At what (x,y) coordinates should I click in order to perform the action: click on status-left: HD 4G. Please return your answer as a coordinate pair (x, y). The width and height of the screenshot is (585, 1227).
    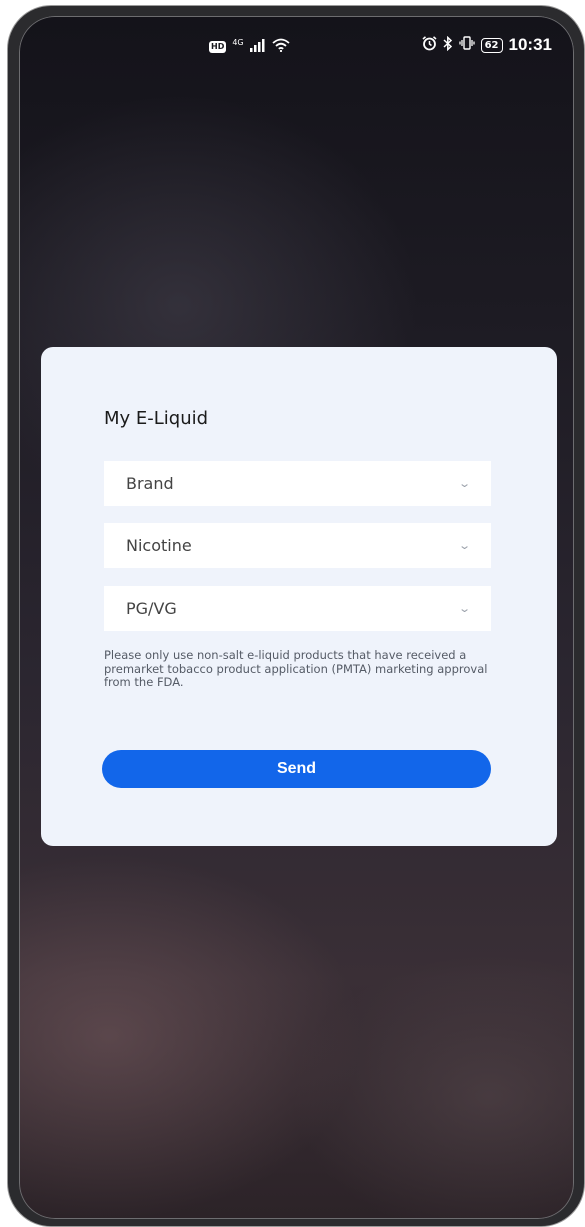
    Looking at the image, I should click on (249, 47).